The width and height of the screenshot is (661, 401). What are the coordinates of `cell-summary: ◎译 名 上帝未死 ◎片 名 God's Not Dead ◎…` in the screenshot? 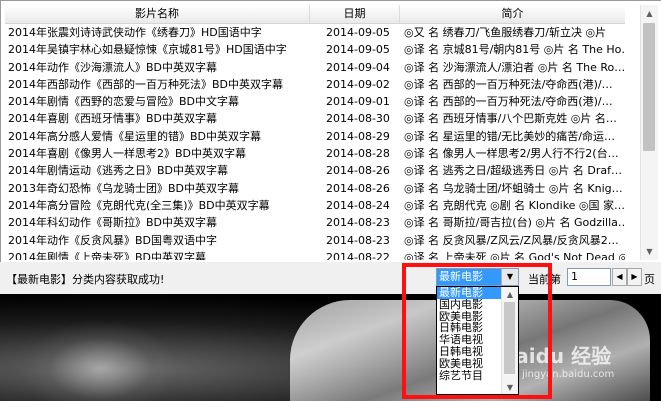 It's located at (514, 255).